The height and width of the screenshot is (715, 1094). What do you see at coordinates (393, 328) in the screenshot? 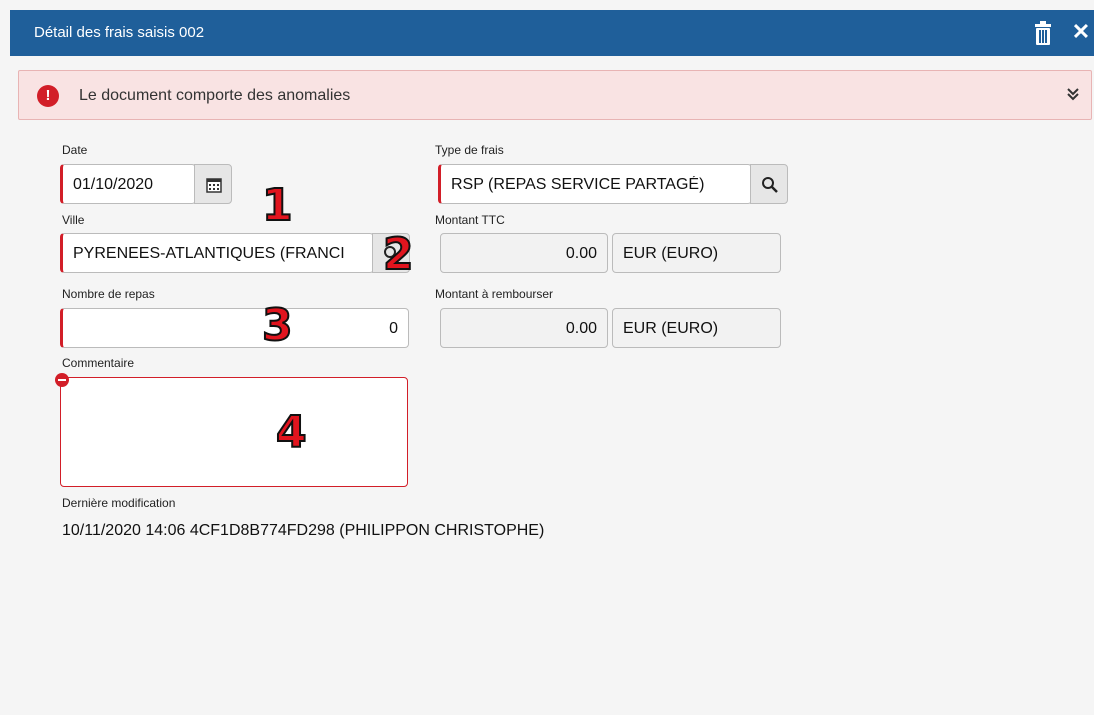
I see `nombre-repas-value: 0` at bounding box center [393, 328].